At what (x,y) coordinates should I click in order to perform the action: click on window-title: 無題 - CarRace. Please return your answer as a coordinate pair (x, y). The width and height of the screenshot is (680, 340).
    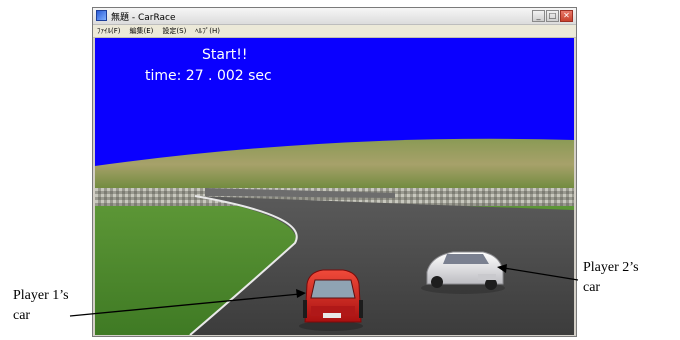
    Looking at the image, I should click on (143, 18).